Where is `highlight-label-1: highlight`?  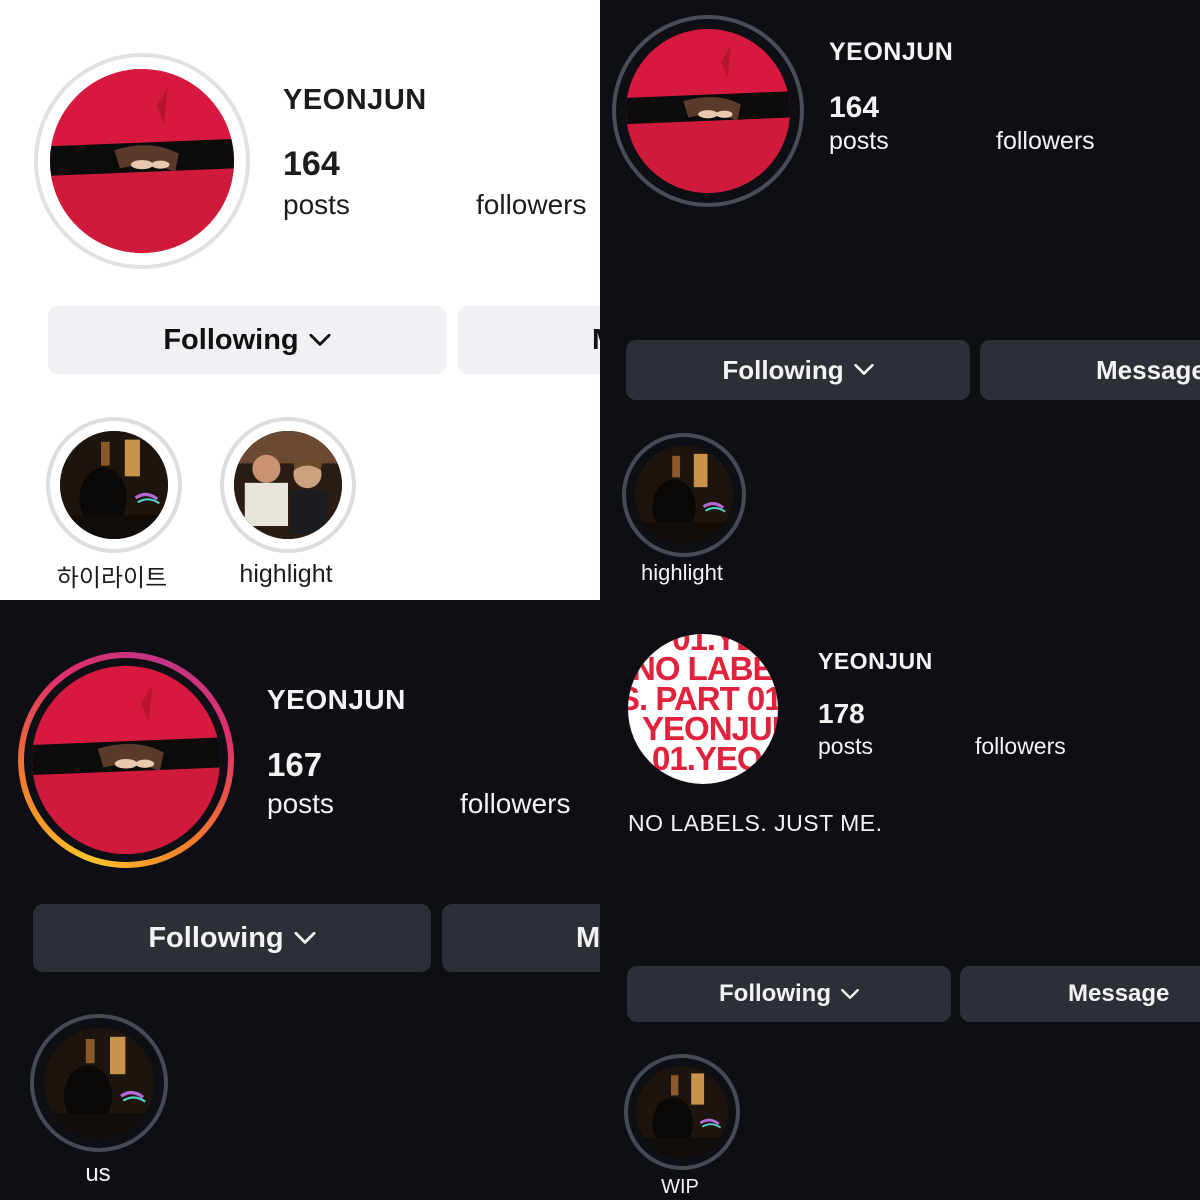 highlight-label-1: highlight is located at coordinates (682, 572).